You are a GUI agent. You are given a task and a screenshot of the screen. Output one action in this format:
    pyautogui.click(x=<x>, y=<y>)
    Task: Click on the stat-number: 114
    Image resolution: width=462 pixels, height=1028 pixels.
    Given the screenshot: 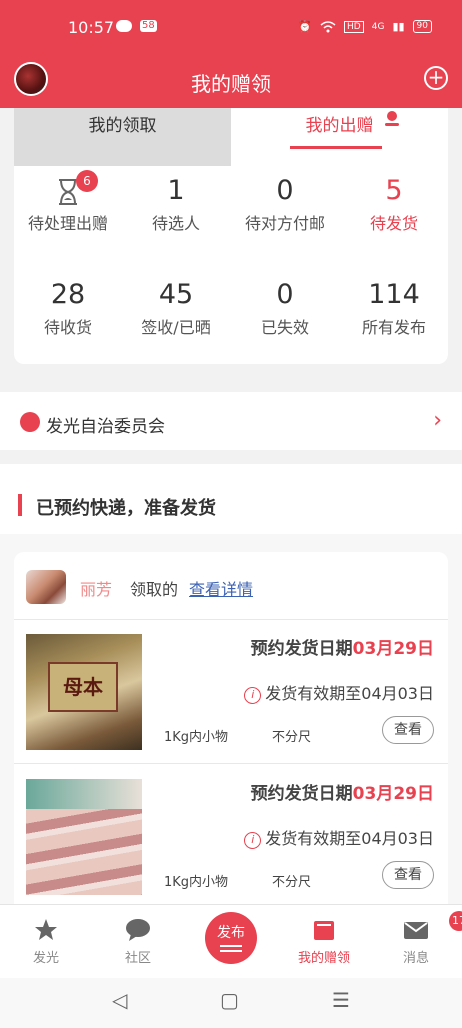 What is the action you would take?
    pyautogui.click(x=394, y=294)
    